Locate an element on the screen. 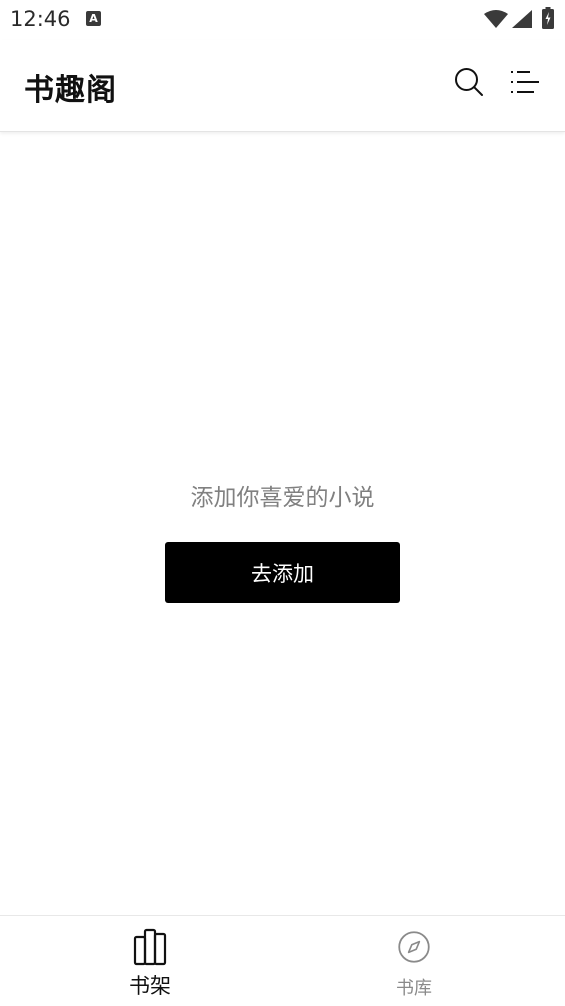 The width and height of the screenshot is (565, 1006). search-button is located at coordinates (469, 84).